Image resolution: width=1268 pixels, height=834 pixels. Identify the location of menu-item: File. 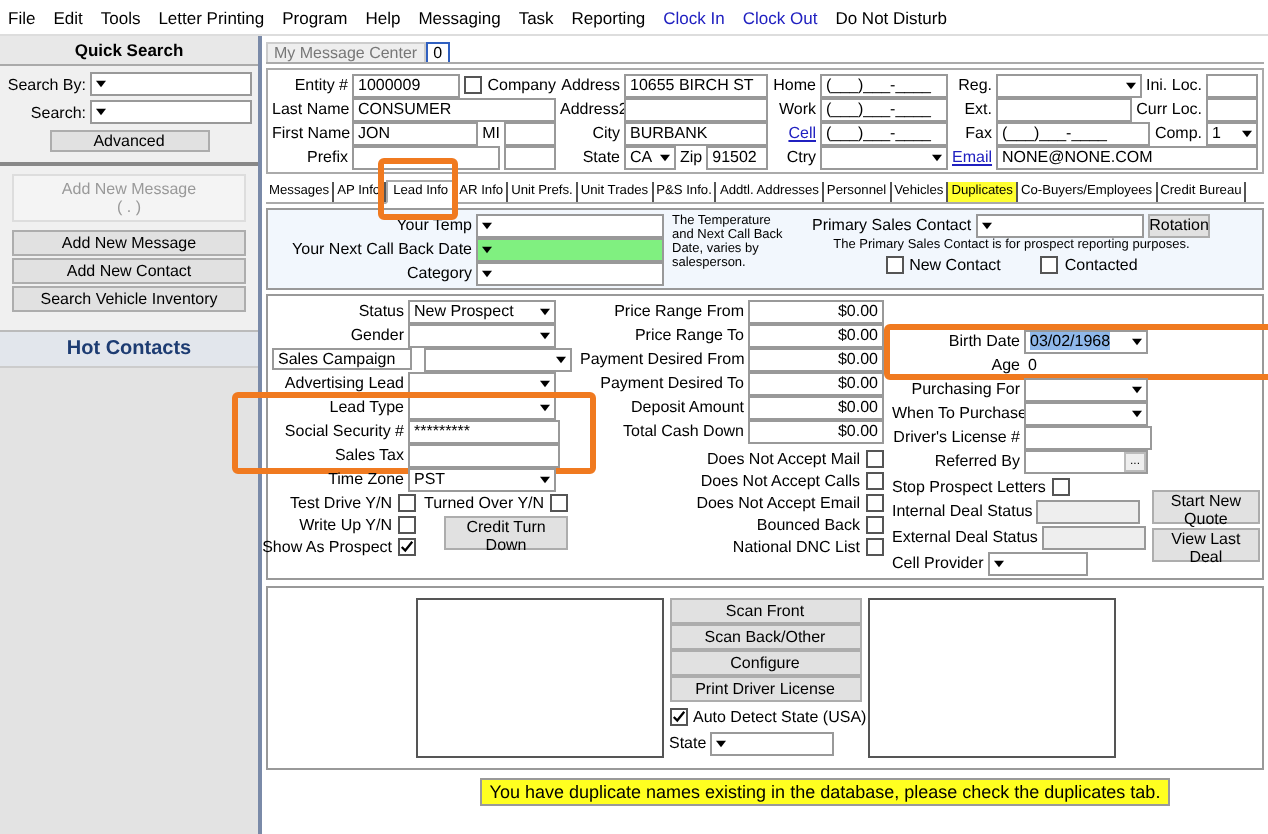
(22, 17).